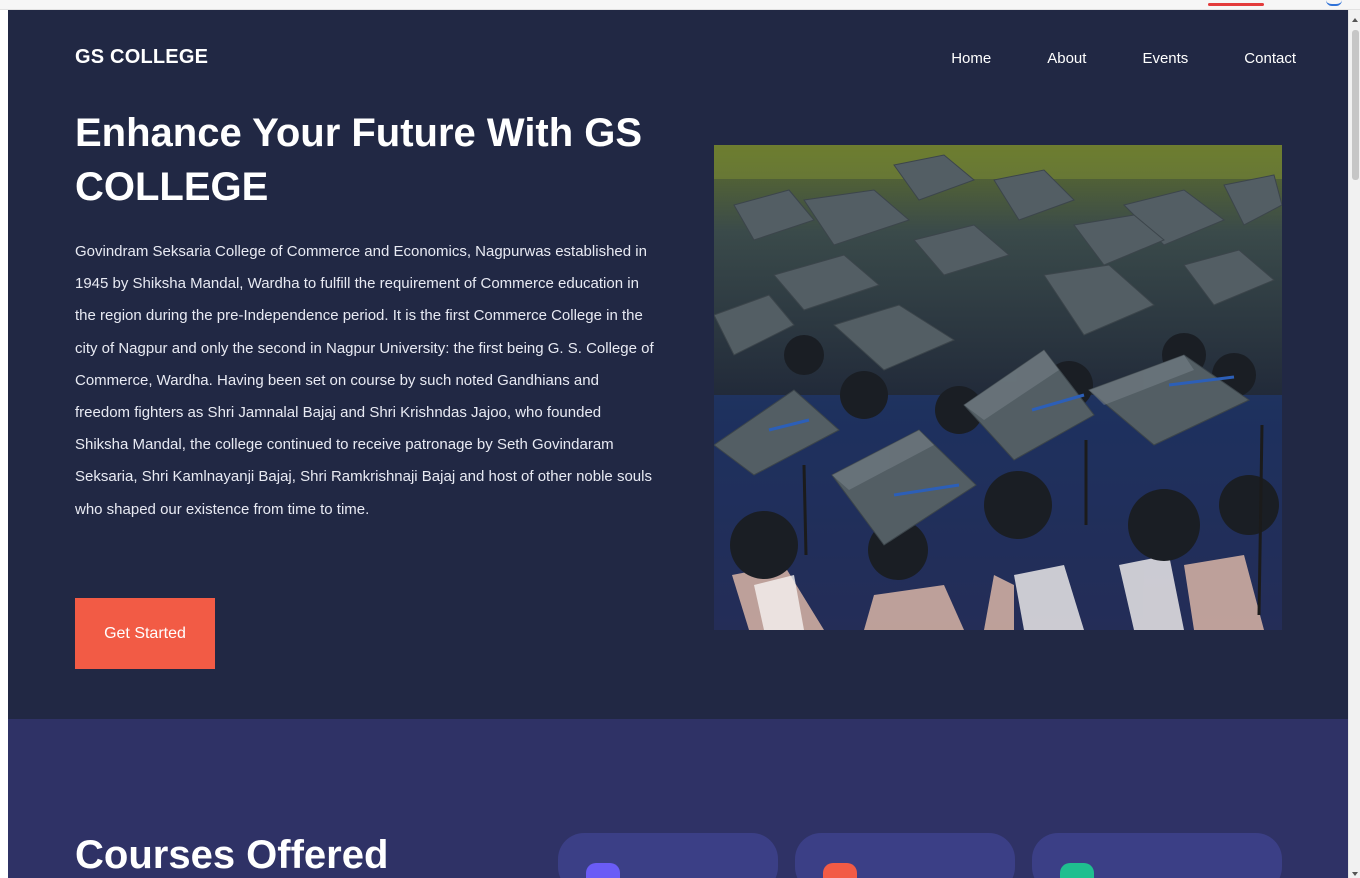 The height and width of the screenshot is (878, 1360). I want to click on nav-about-link: About, so click(1066, 58).